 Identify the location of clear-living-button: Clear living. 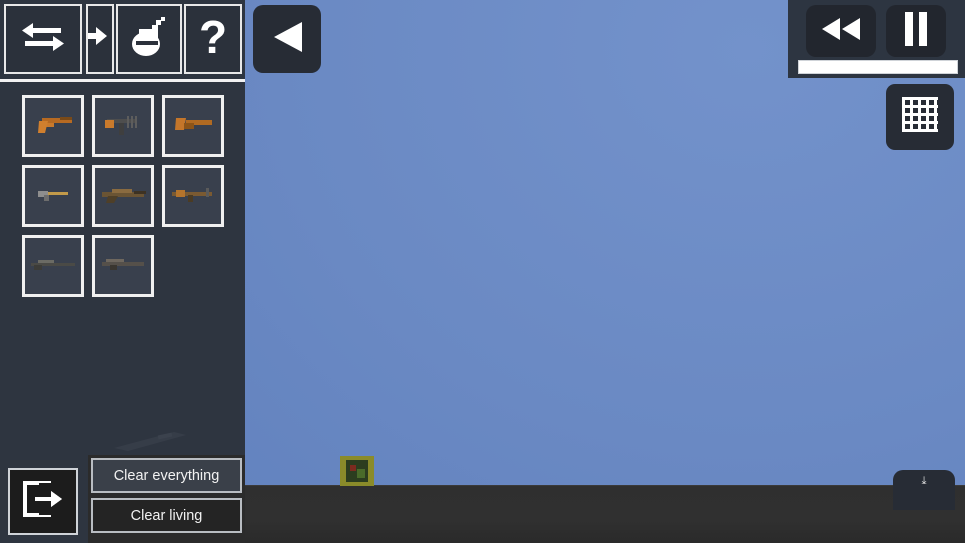
(166, 515).